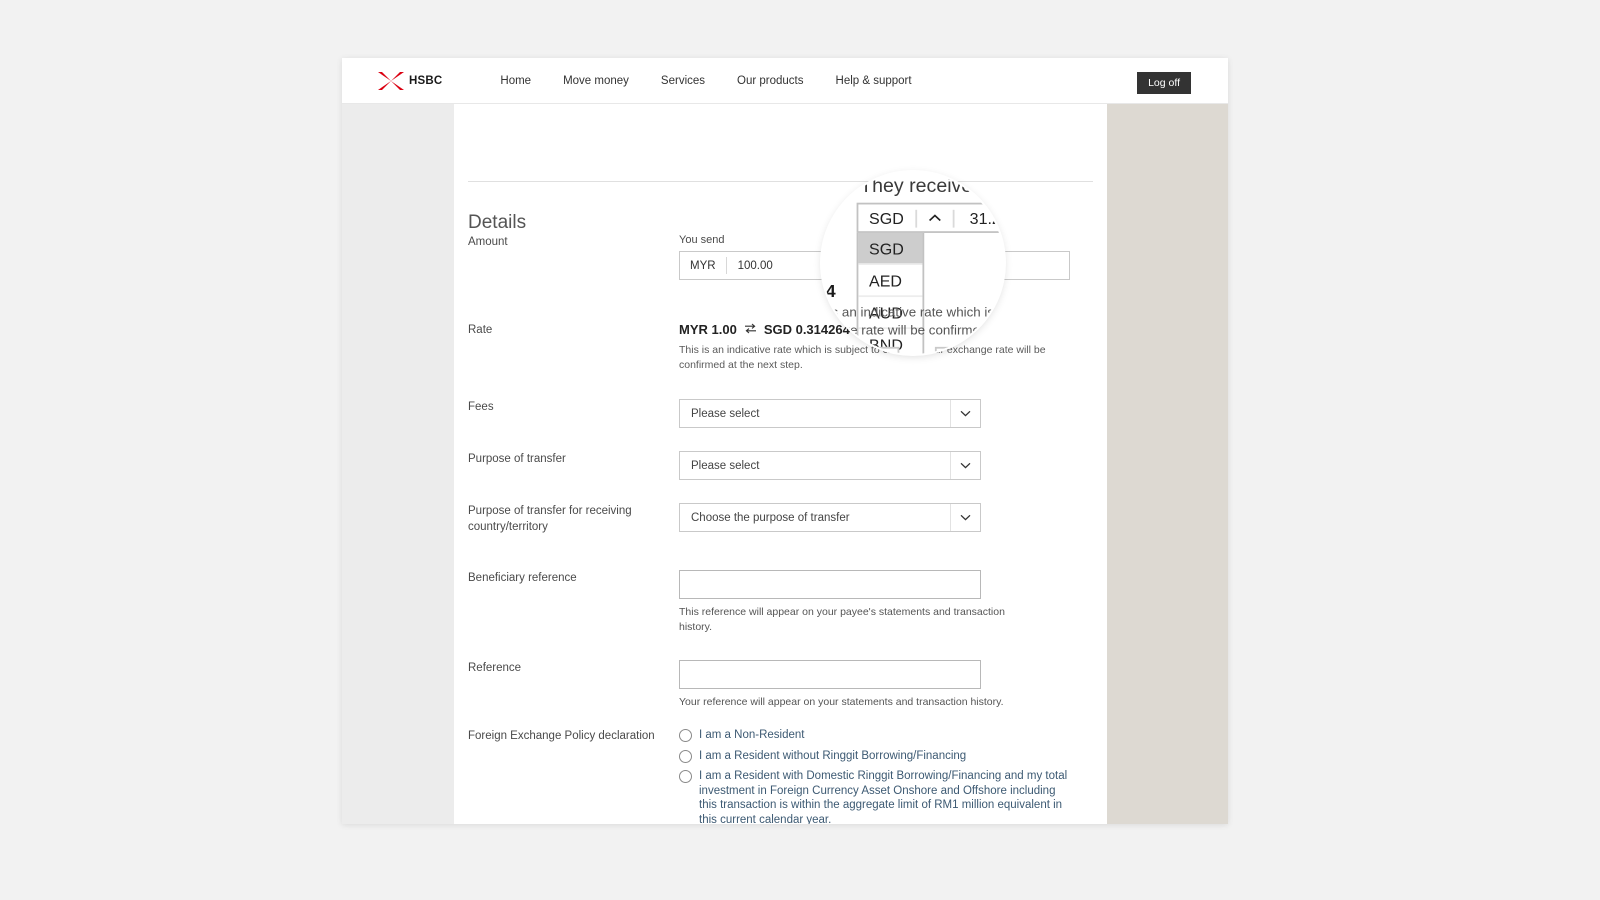 The height and width of the screenshot is (900, 1600). Describe the element at coordinates (398, 464) in the screenshot. I see `left-rail` at that location.